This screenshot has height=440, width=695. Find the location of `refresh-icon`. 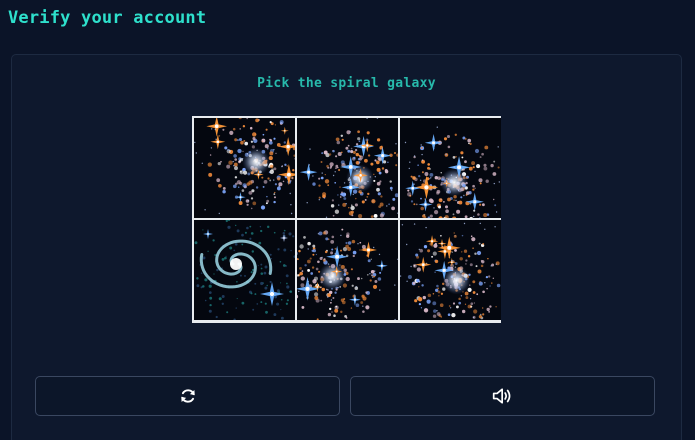

refresh-icon is located at coordinates (187, 396).